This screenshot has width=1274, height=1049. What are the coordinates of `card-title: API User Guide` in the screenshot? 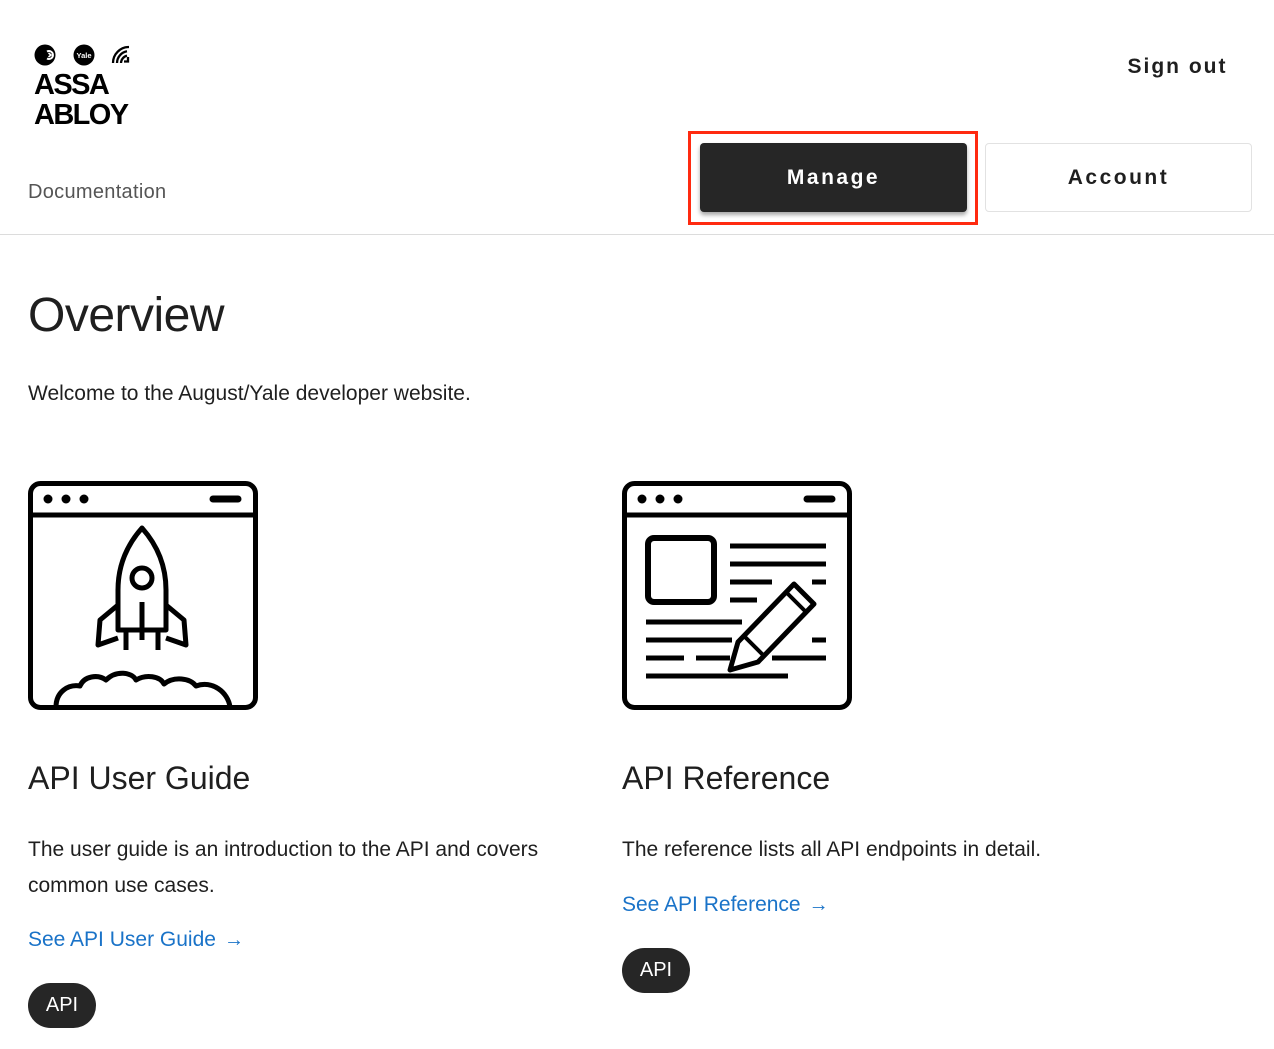 It's located at (139, 778).